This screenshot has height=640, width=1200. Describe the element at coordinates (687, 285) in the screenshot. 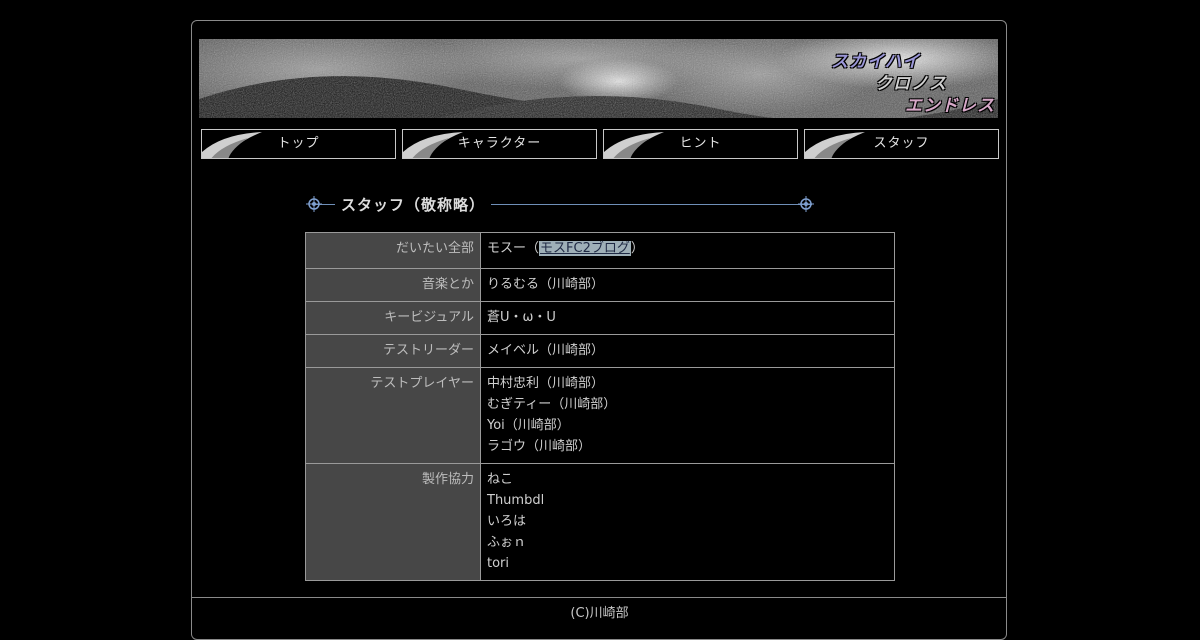

I see `name-cell: りるむる（川崎部）` at that location.